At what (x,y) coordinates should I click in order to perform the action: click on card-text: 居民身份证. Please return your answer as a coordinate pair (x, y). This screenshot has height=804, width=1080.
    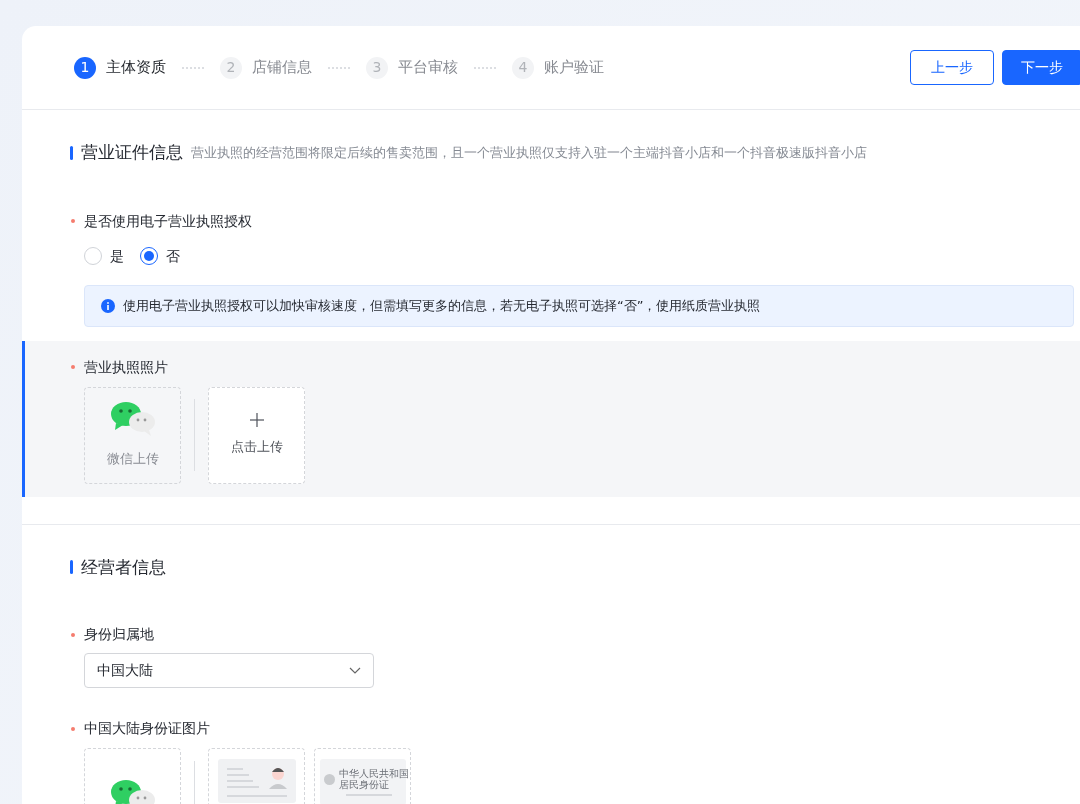
    Looking at the image, I should click on (364, 784).